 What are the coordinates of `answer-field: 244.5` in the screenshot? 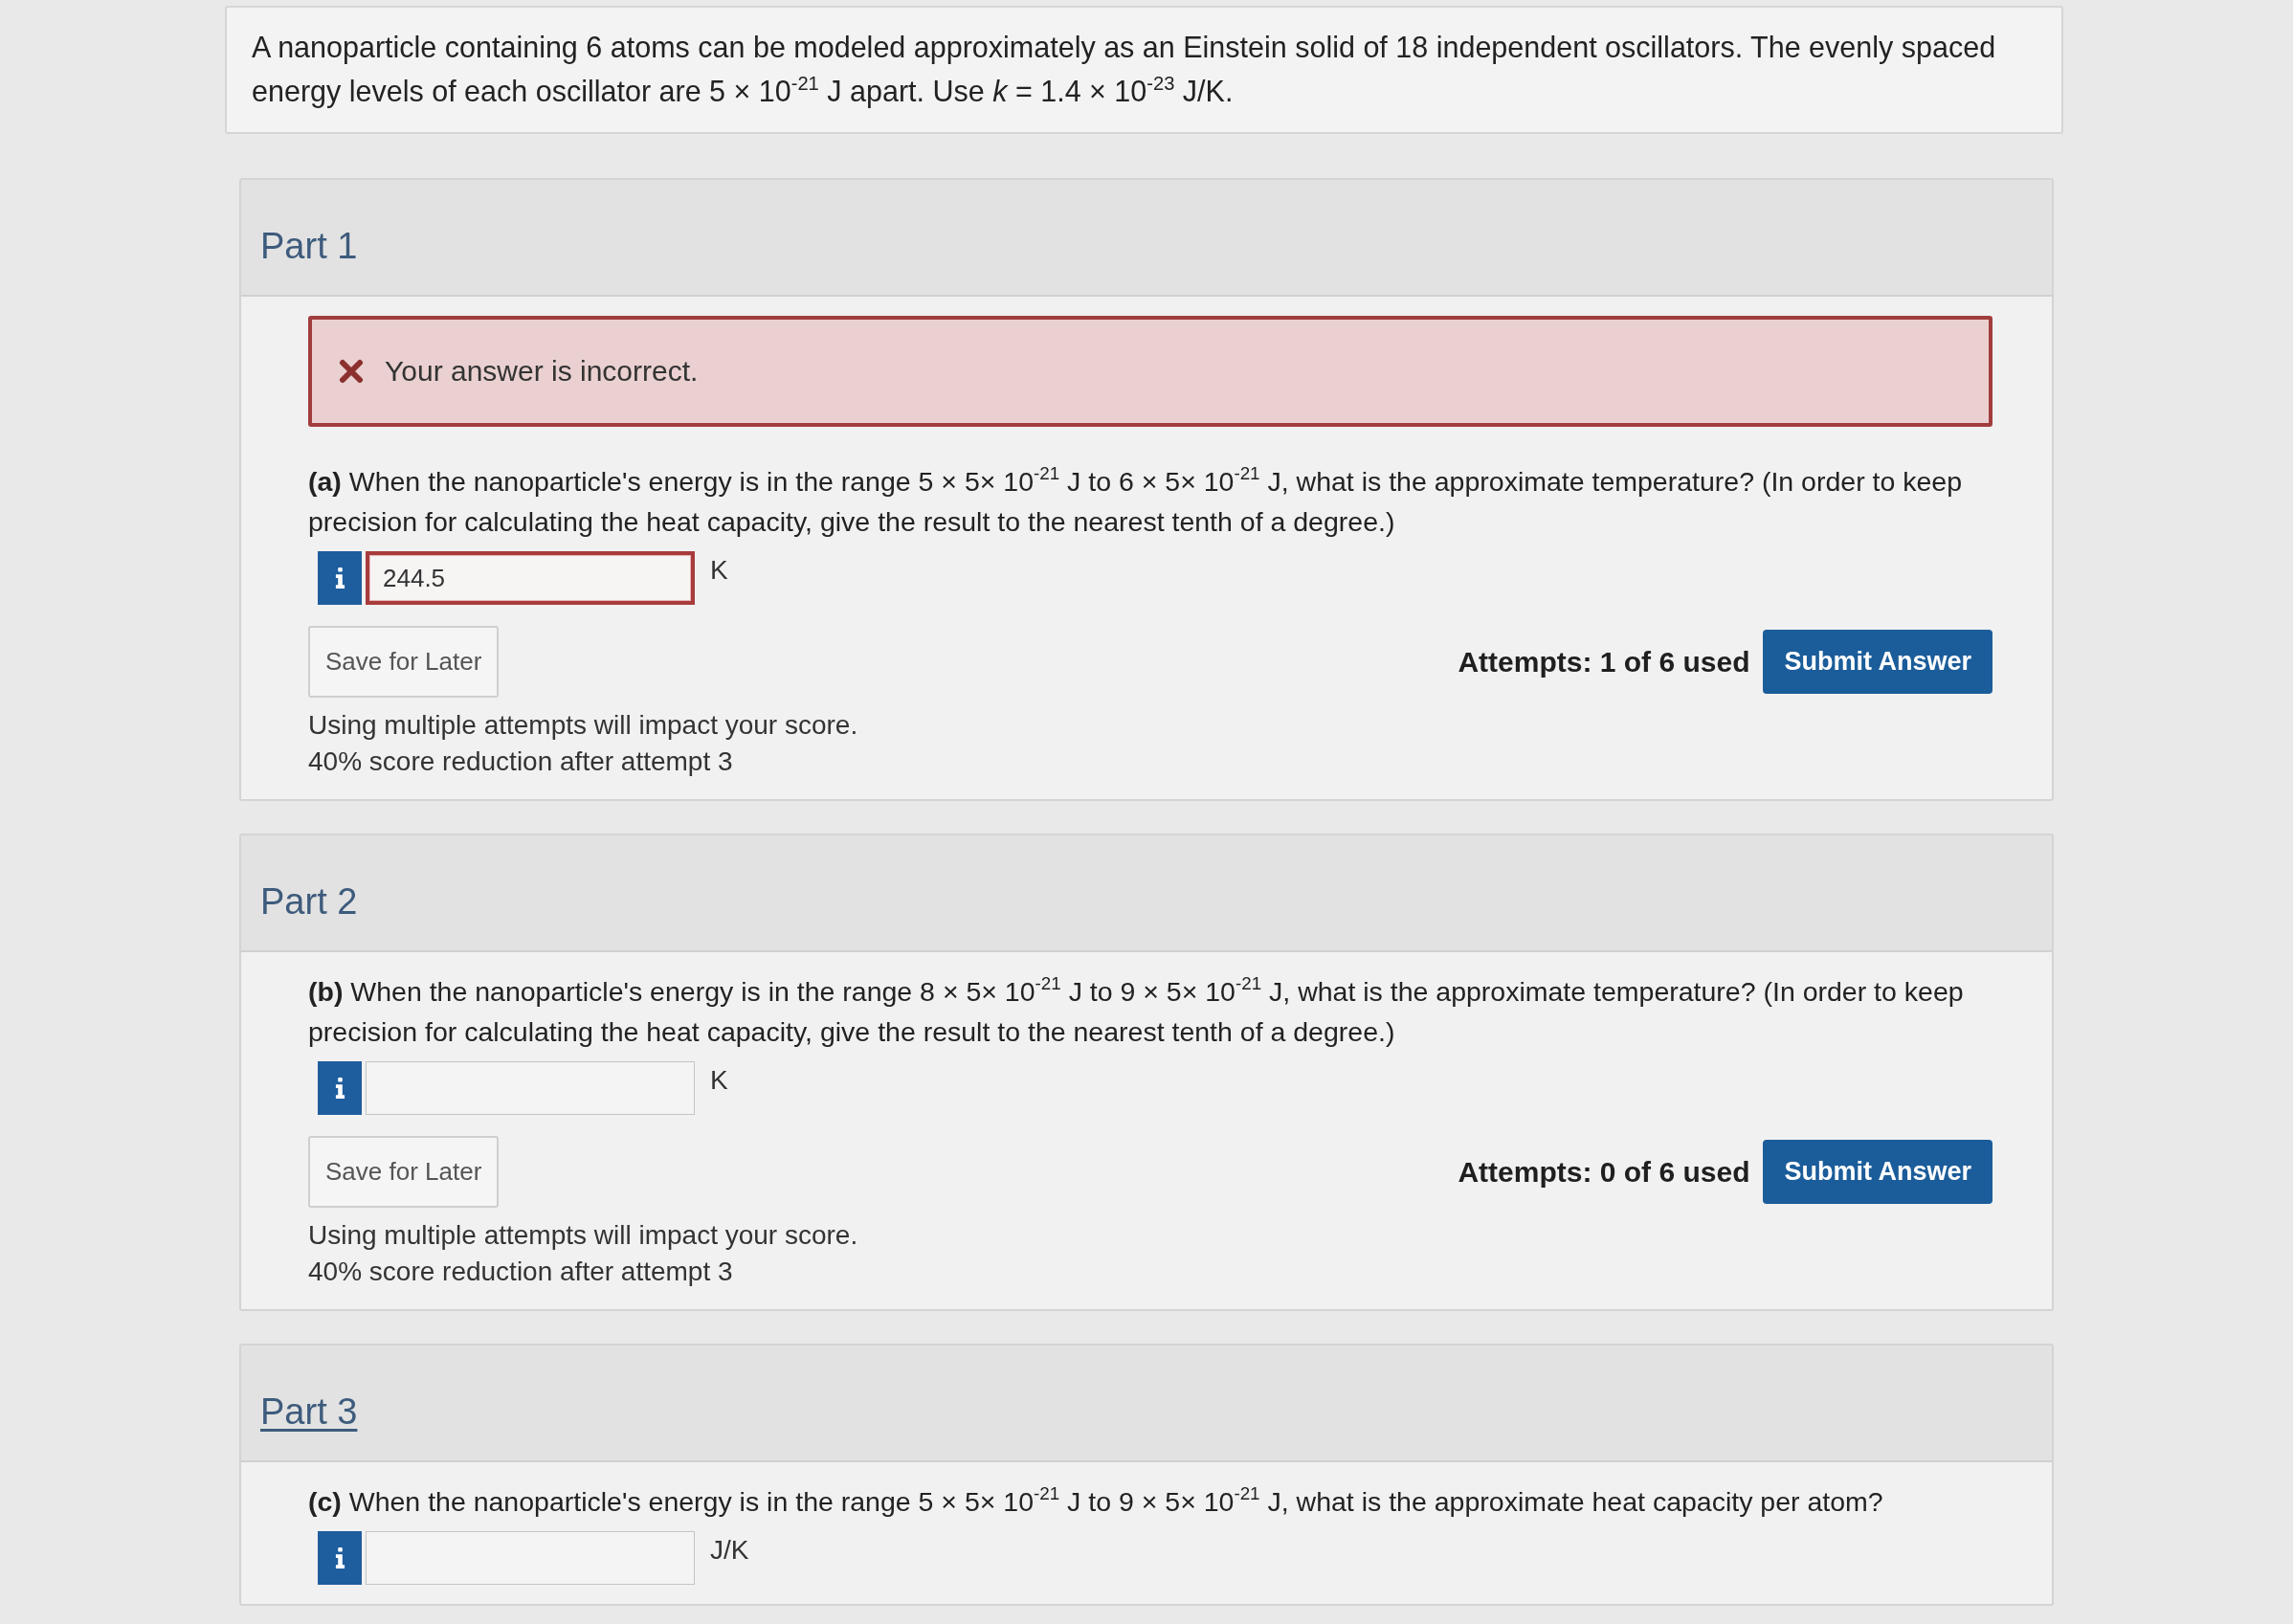 It's located at (530, 578).